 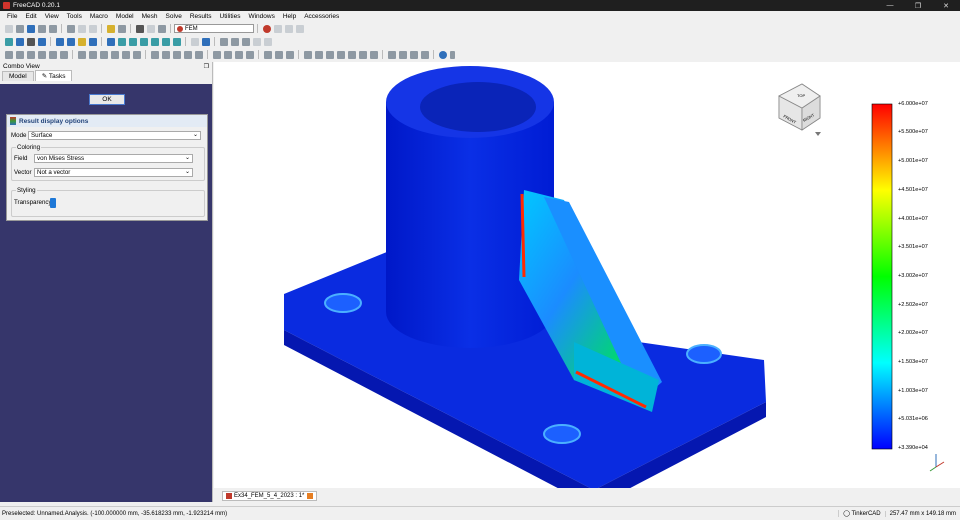 What do you see at coordinates (227, 54) in the screenshot?
I see `fem-mesh-netgen-icon` at bounding box center [227, 54].